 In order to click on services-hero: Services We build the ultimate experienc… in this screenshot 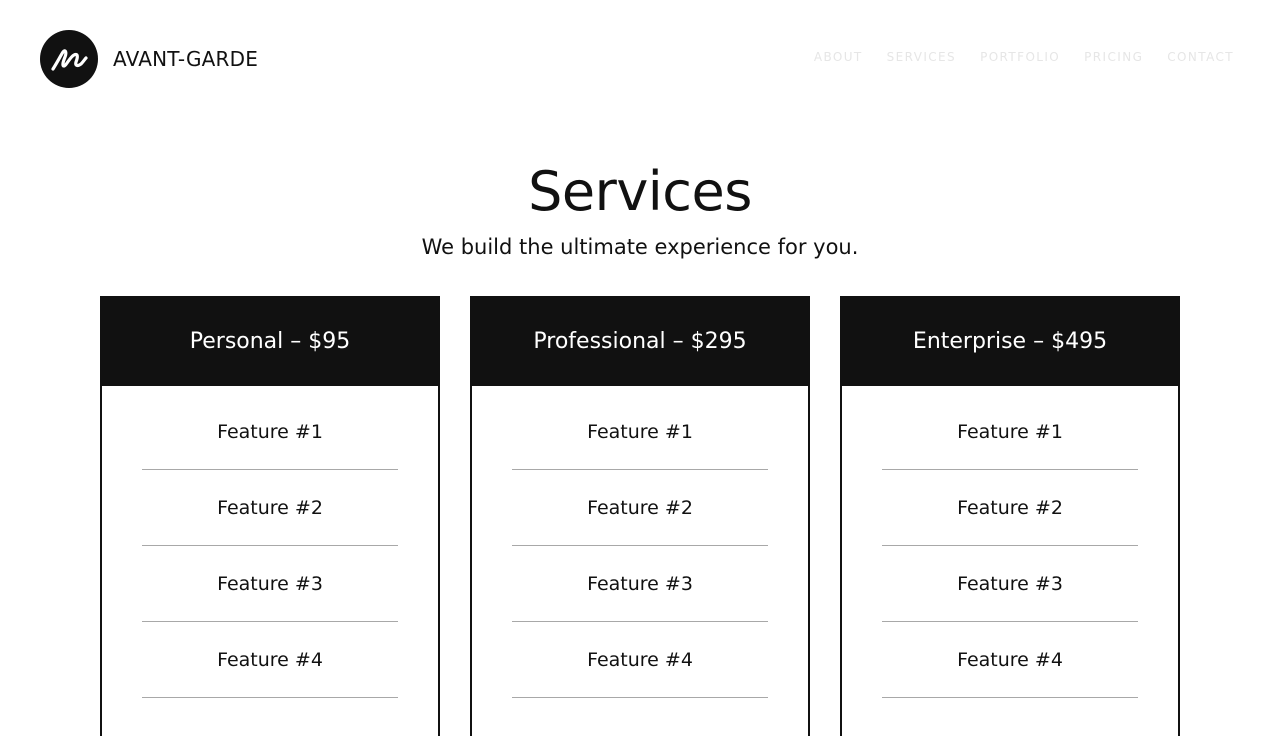, I will do `click(640, 211)`.